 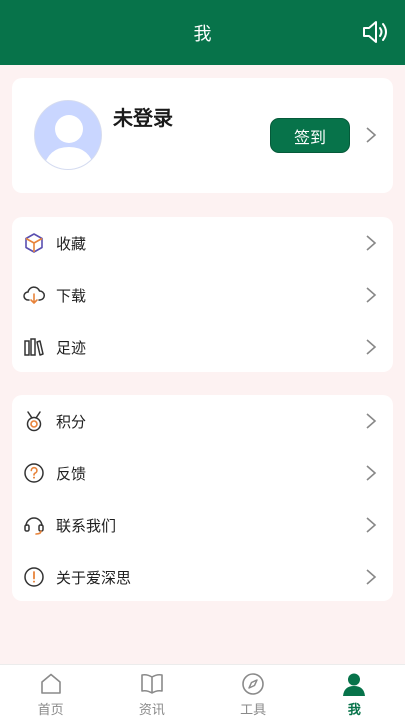 What do you see at coordinates (71, 473) in the screenshot?
I see `menu-label: 反馈` at bounding box center [71, 473].